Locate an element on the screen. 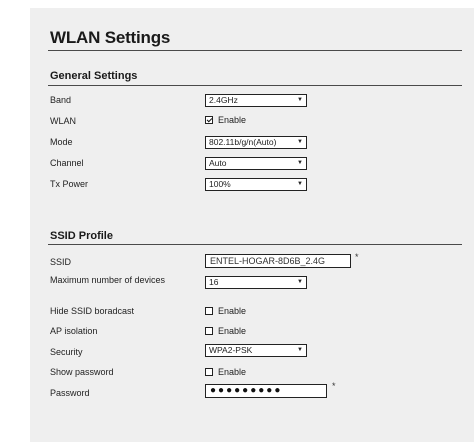  show-password-checkbox: Enable is located at coordinates (225, 372).